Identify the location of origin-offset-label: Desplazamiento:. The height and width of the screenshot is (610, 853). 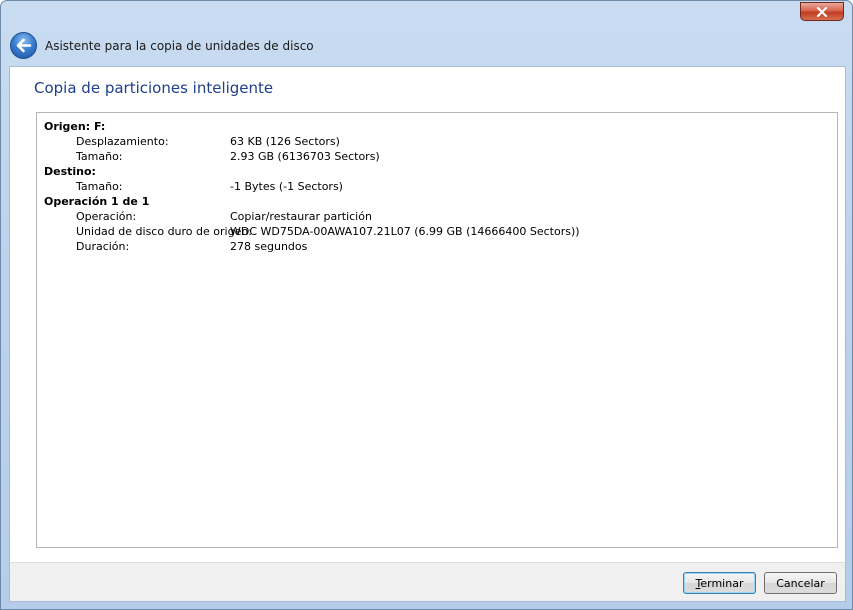
(122, 141).